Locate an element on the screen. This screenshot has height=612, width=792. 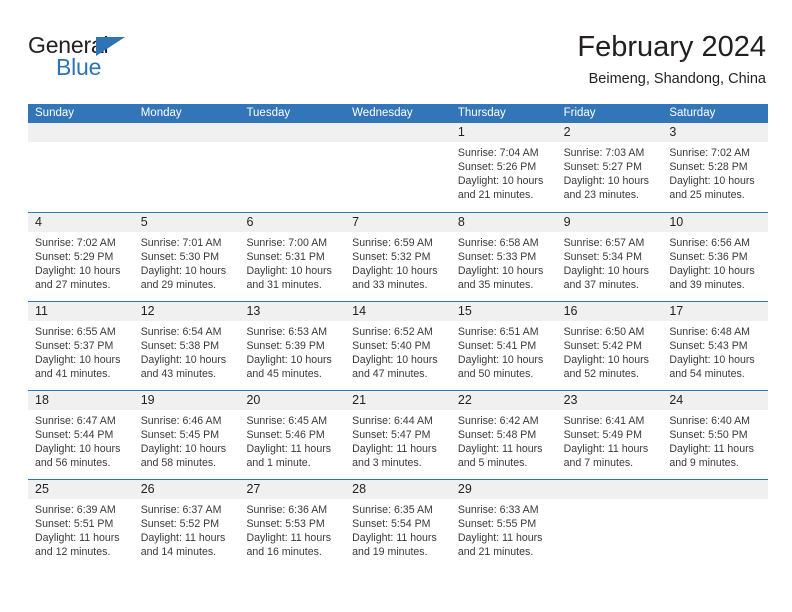
day-number: 19 is located at coordinates (147, 400).